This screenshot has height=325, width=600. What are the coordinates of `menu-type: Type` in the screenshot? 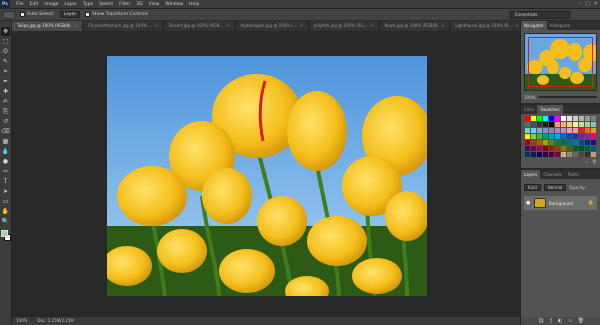 It's located at (88, 4).